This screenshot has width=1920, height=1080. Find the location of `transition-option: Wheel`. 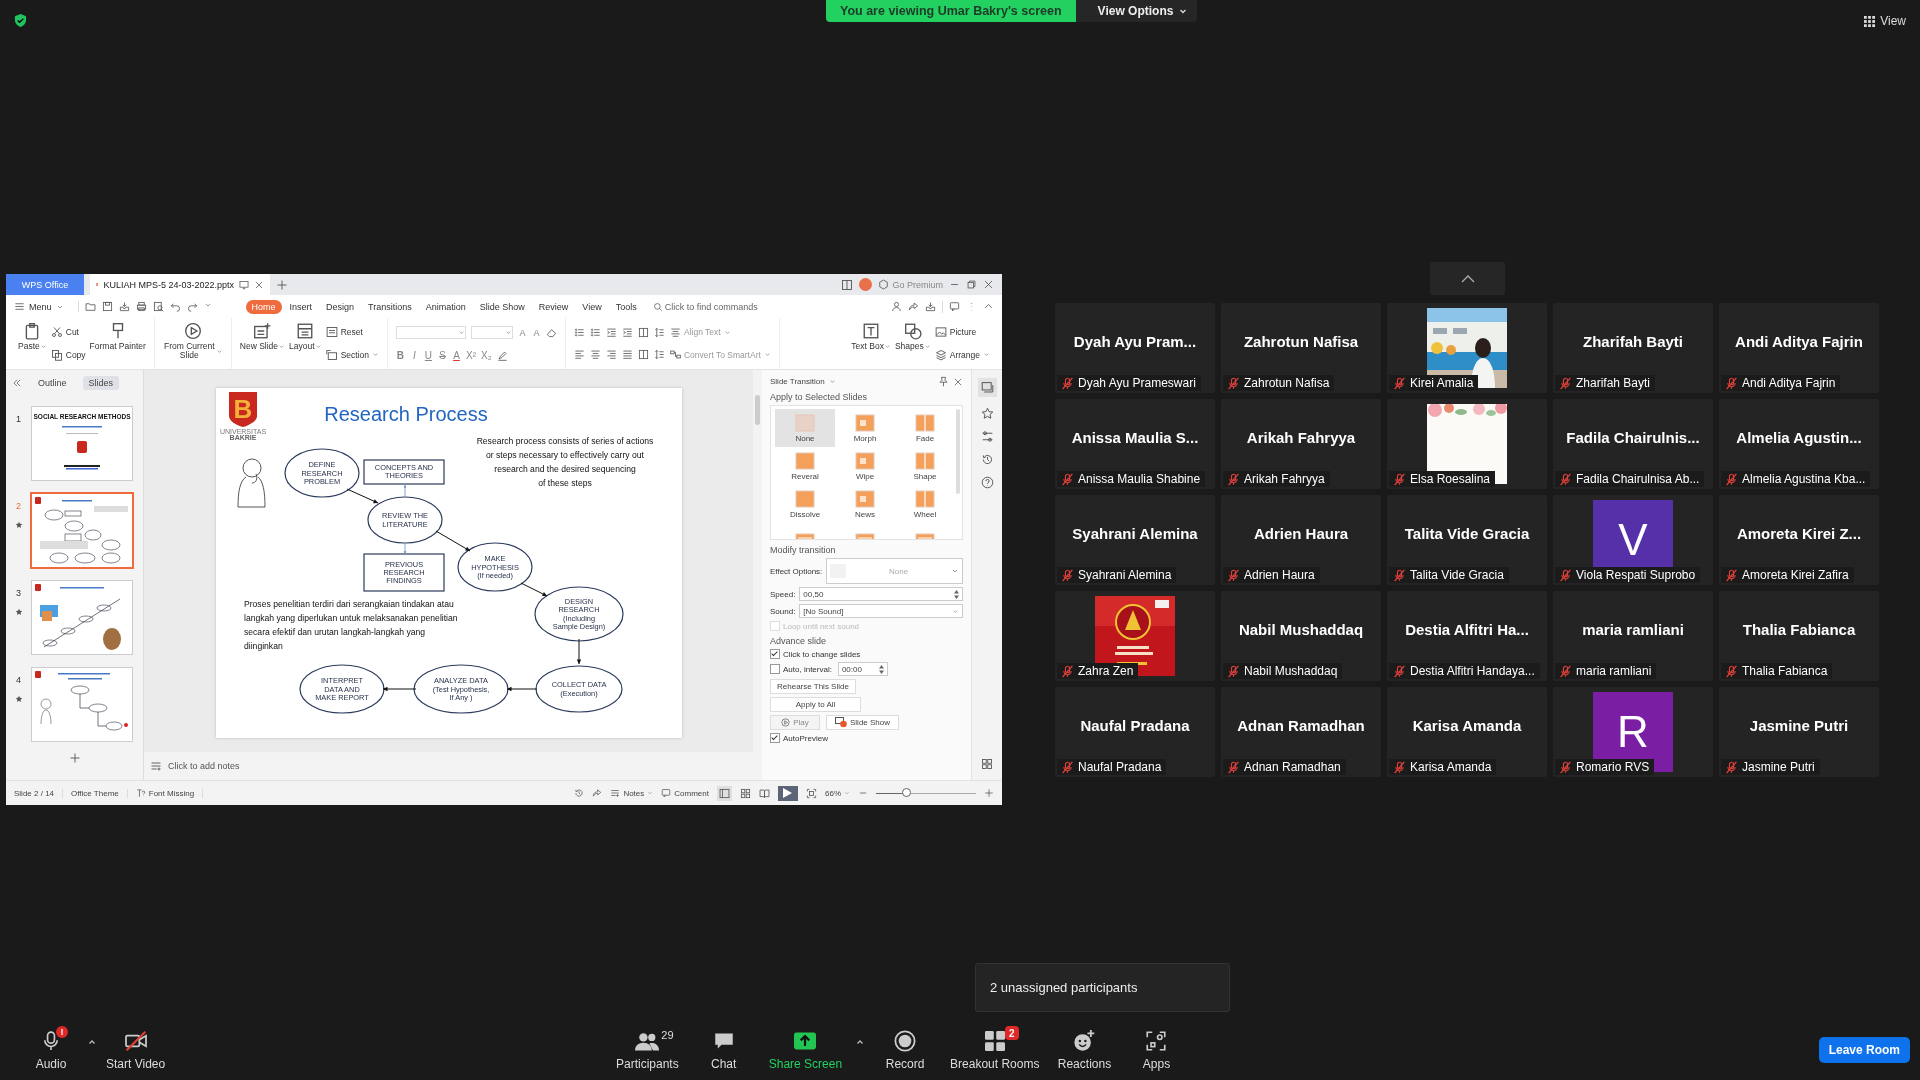

transition-option: Wheel is located at coordinates (925, 504).